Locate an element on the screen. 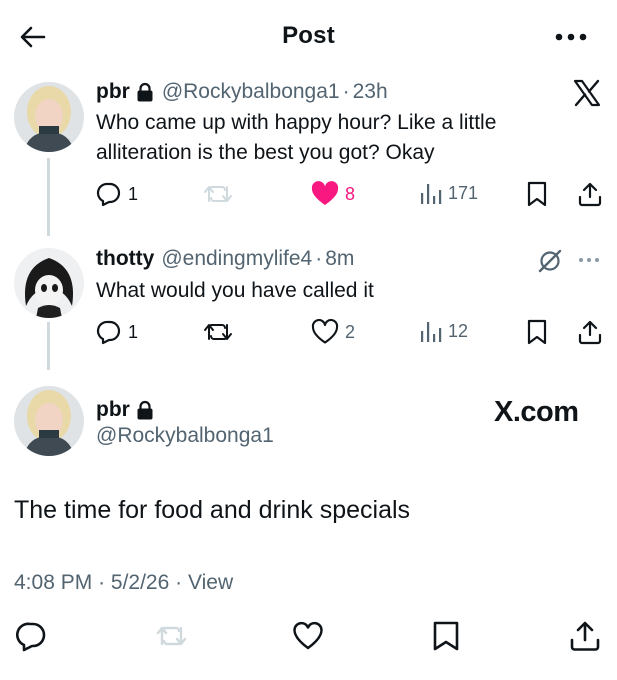  page-title: Post is located at coordinates (308, 35).